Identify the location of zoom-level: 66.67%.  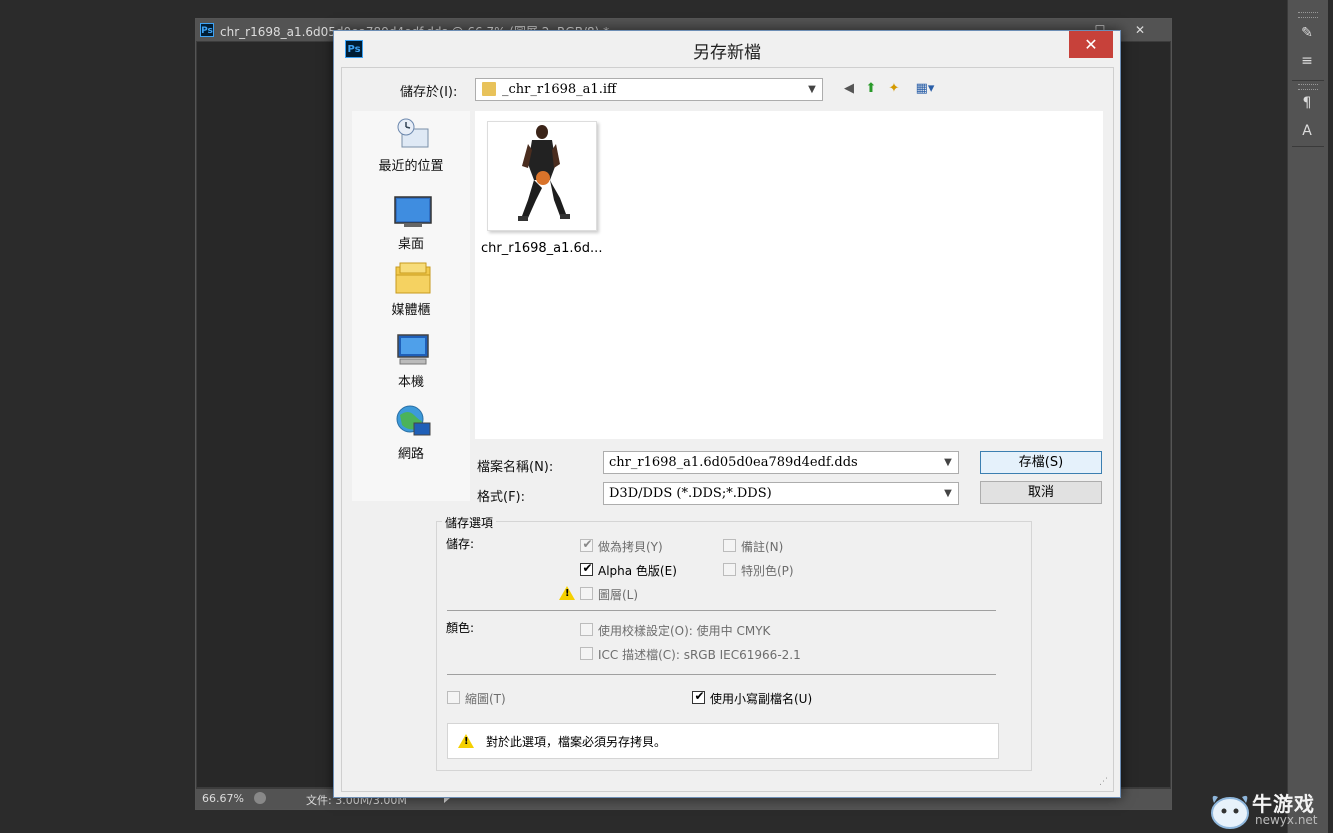
(223, 798).